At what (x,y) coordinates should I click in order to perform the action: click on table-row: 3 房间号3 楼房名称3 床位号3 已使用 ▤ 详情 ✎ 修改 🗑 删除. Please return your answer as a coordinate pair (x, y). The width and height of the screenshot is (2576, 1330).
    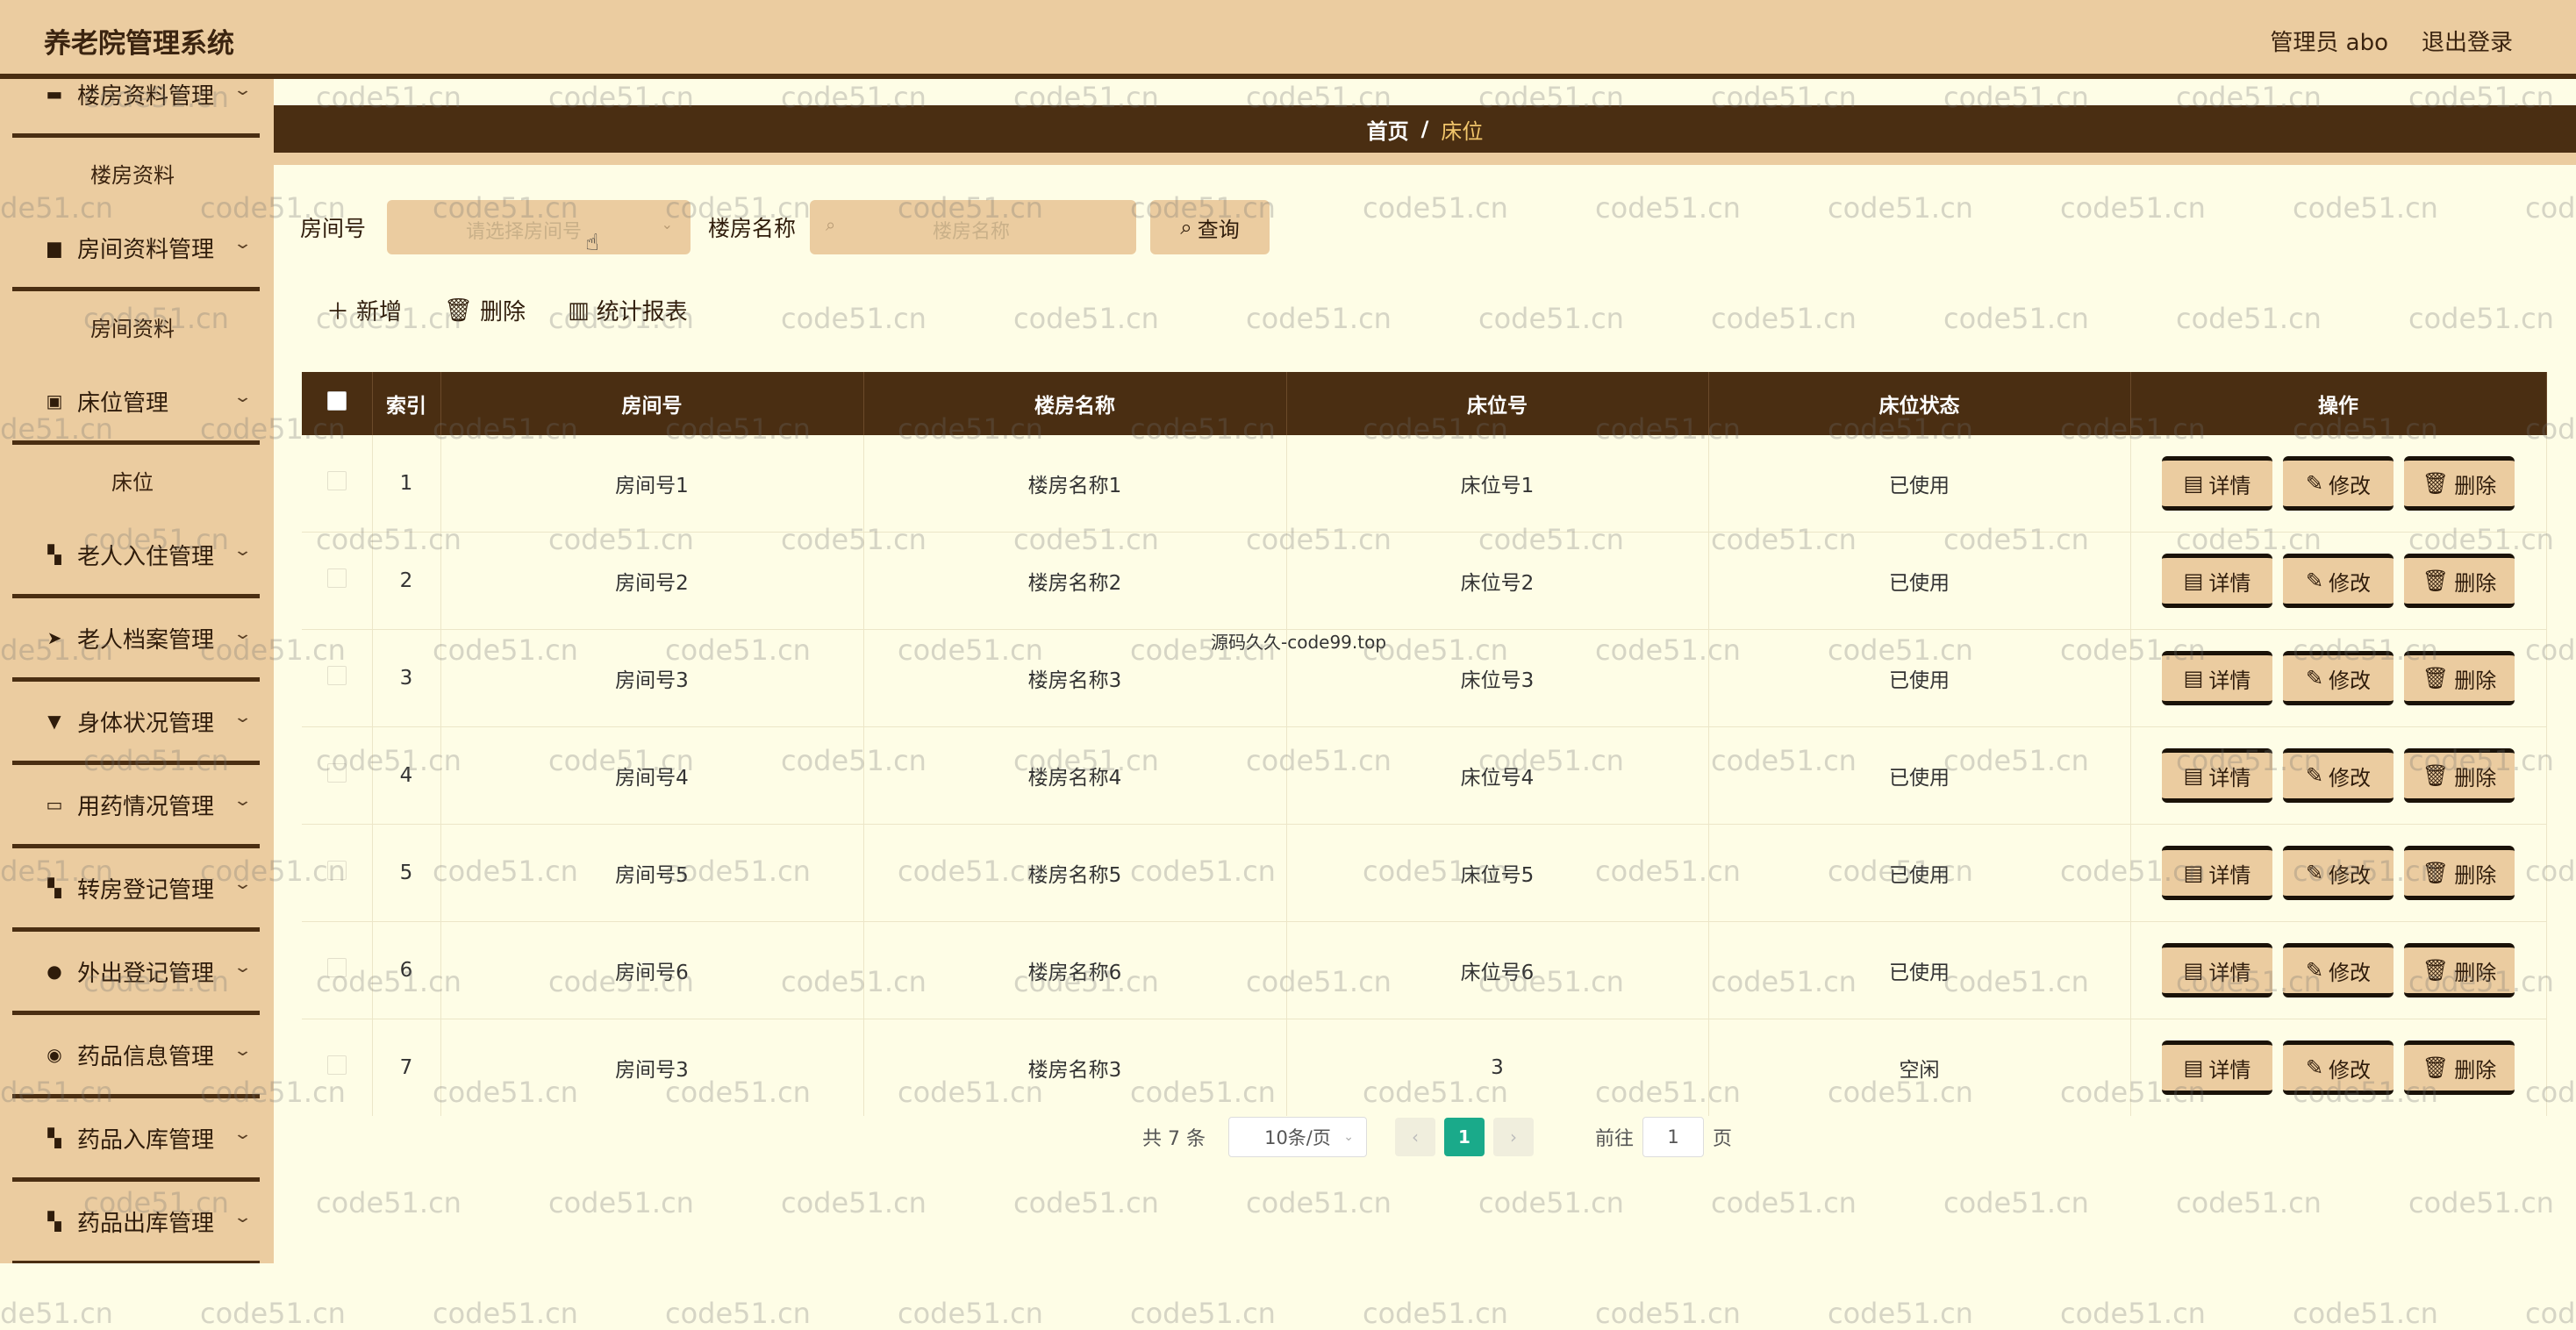
    Looking at the image, I should click on (1424, 678).